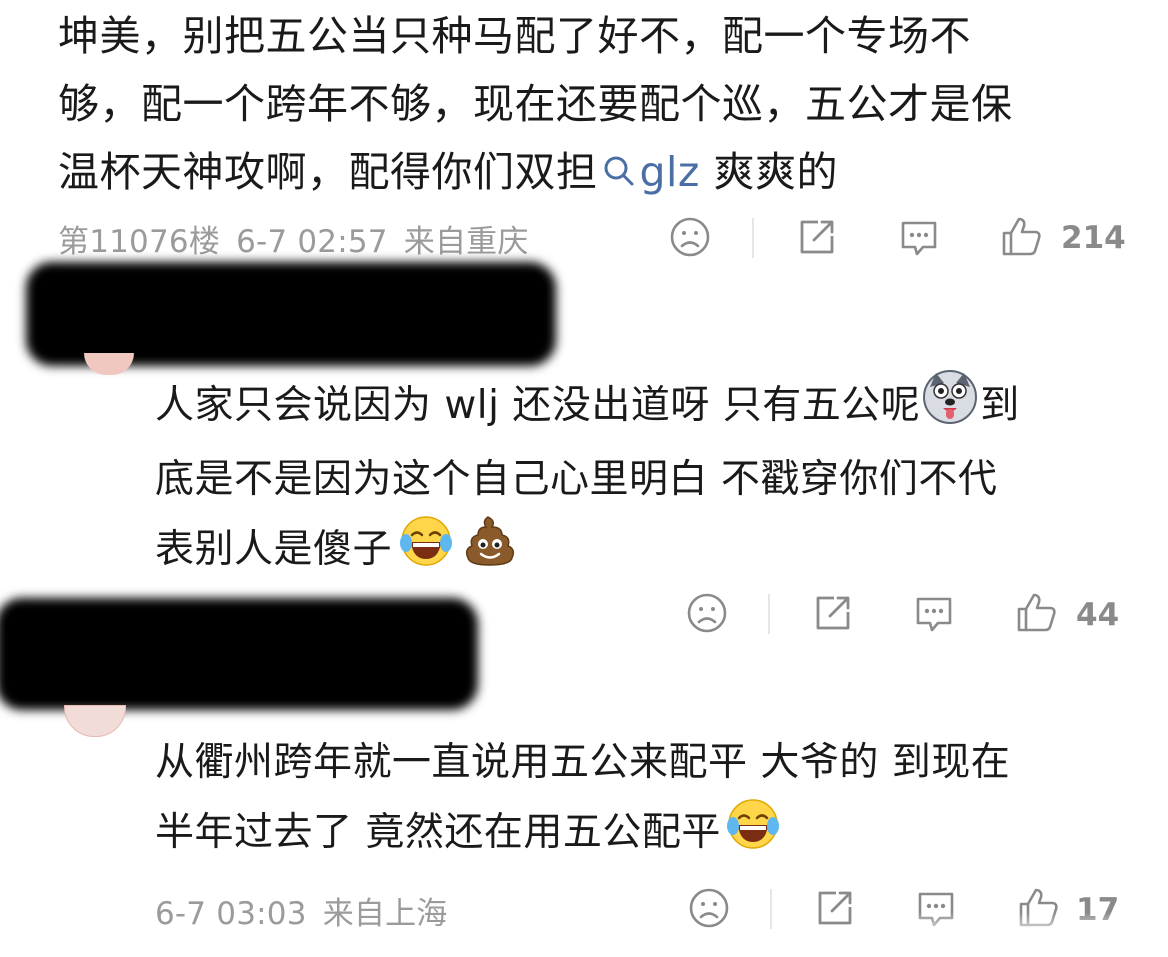 The height and width of the screenshot is (957, 1168). Describe the element at coordinates (466, 242) in the screenshot. I see `comment-location: 来自重庆` at that location.